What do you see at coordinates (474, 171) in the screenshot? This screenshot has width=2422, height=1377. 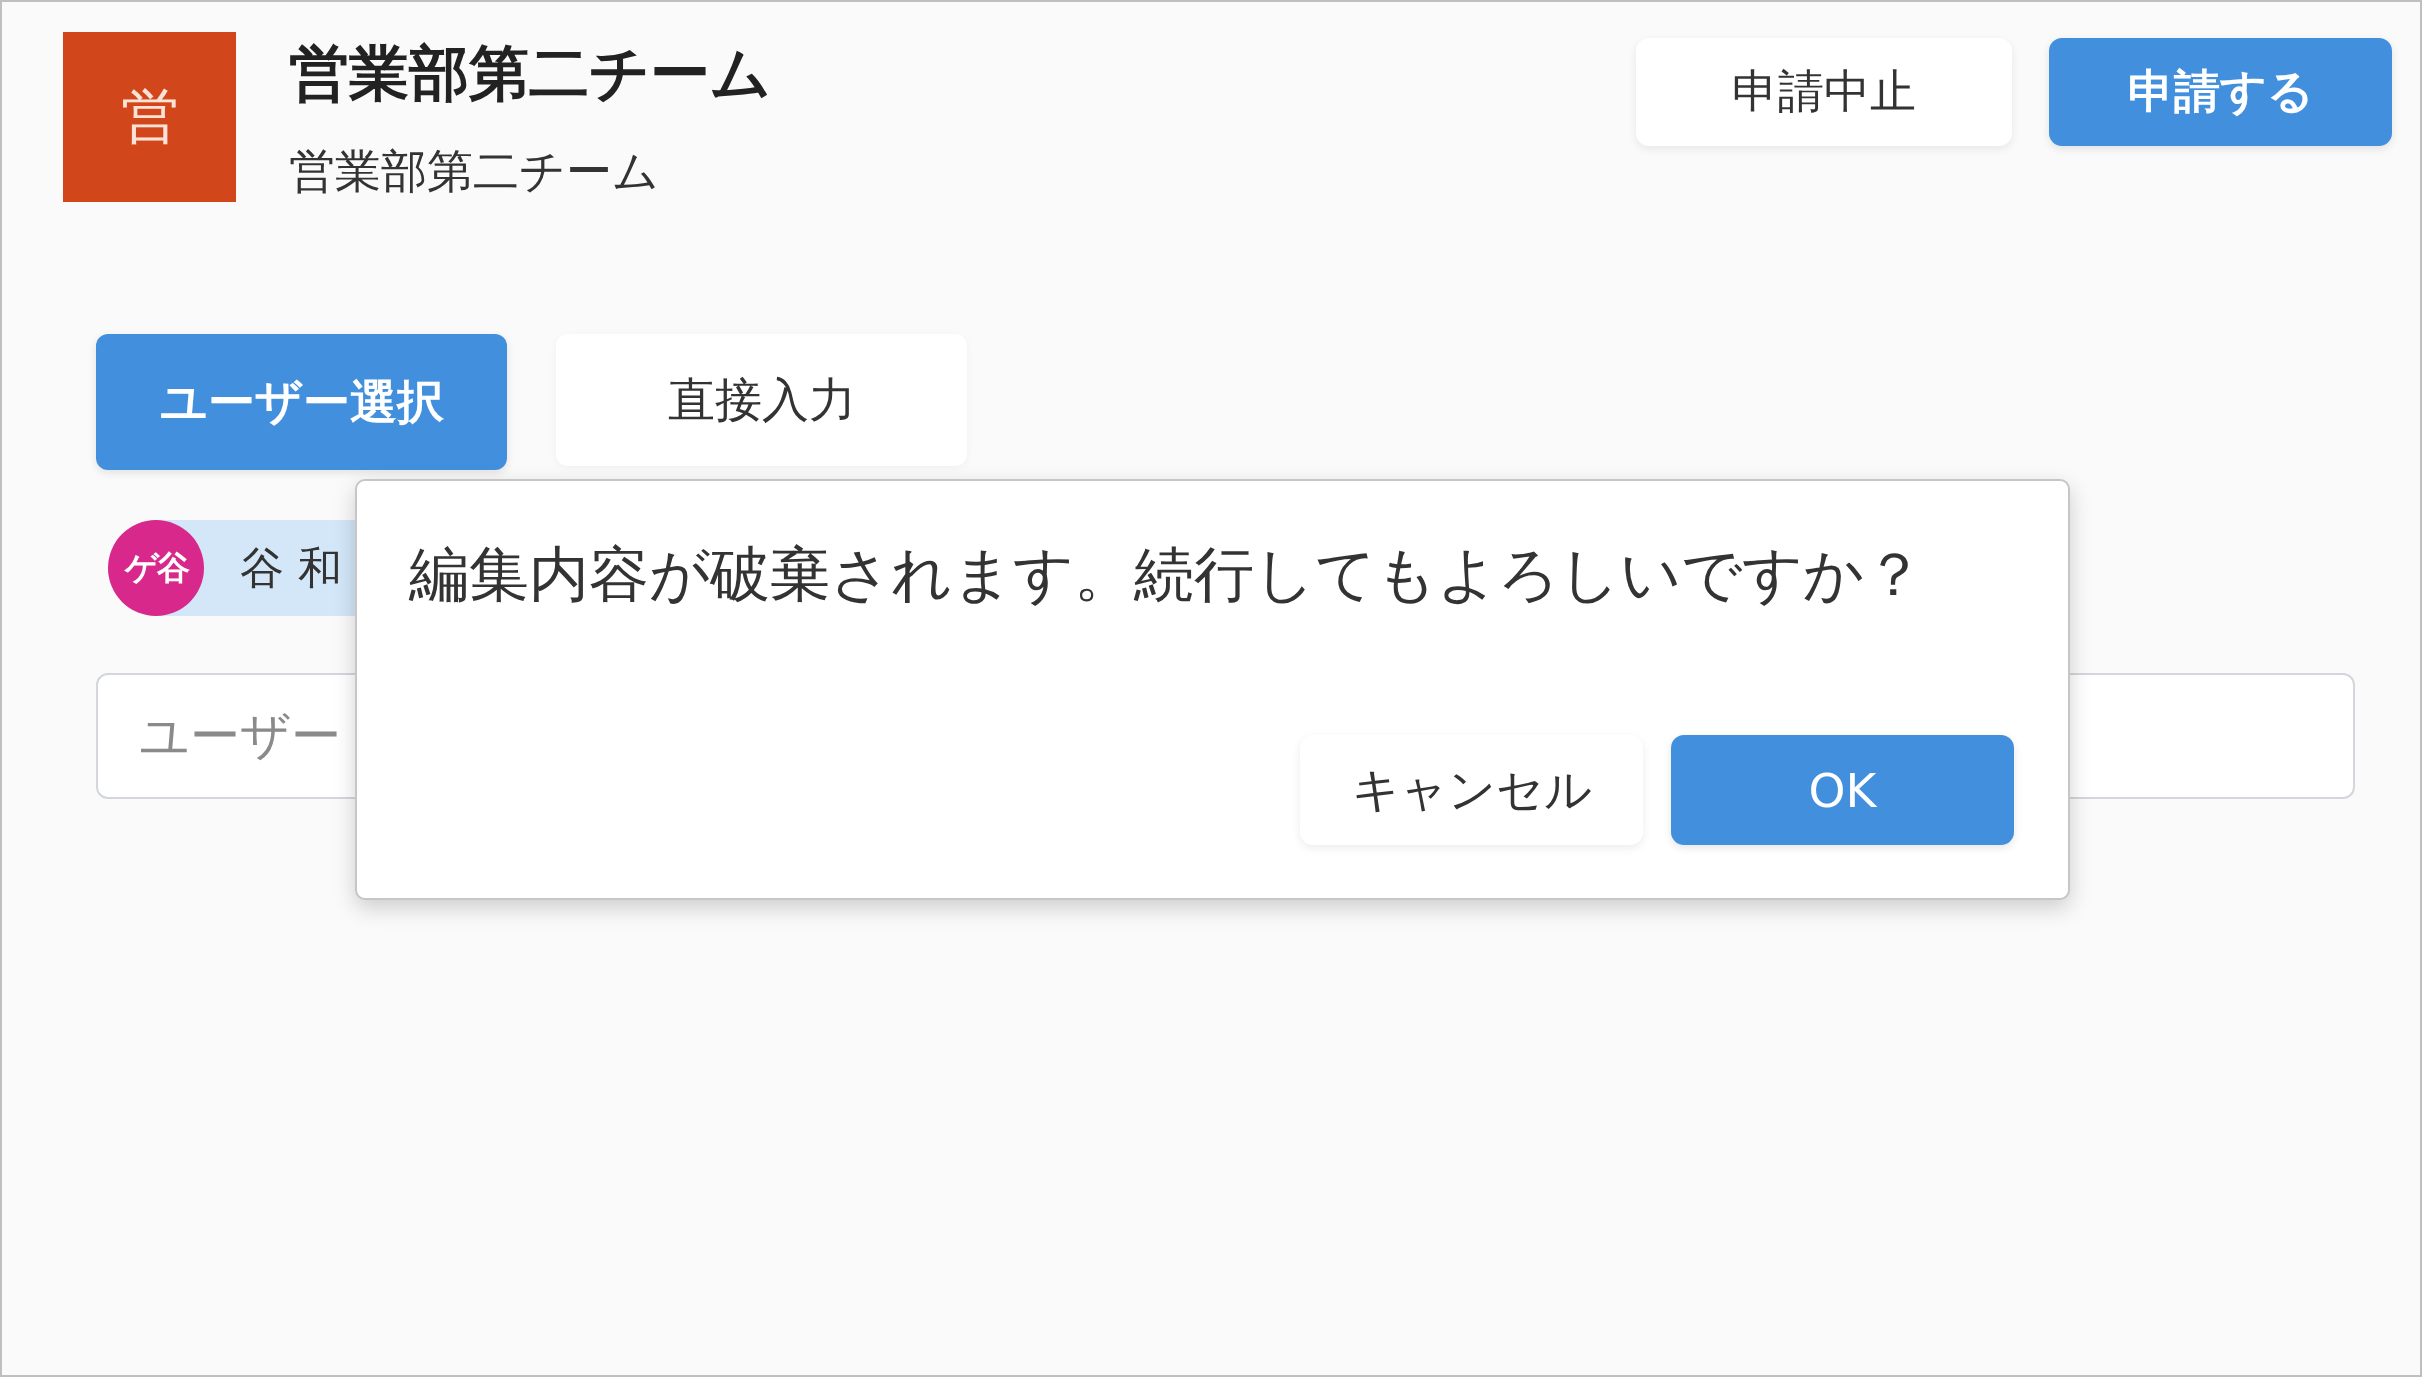 I see `team-subtitle: 営業部第二チーム` at bounding box center [474, 171].